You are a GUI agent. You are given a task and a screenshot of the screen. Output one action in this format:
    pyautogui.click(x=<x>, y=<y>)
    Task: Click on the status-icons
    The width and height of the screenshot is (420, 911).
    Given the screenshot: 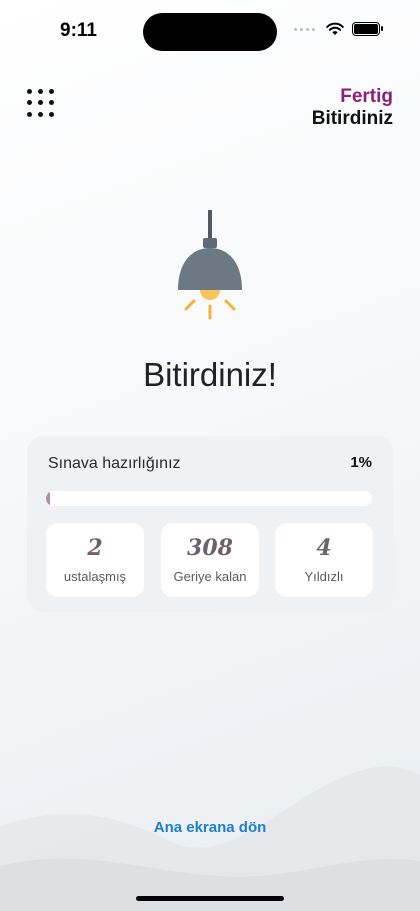 What is the action you would take?
    pyautogui.click(x=338, y=29)
    